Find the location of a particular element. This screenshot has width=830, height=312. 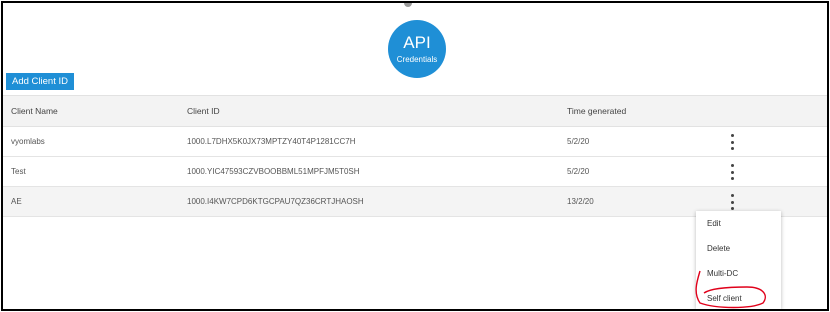

menu-item-edit: Edit is located at coordinates (714, 223).